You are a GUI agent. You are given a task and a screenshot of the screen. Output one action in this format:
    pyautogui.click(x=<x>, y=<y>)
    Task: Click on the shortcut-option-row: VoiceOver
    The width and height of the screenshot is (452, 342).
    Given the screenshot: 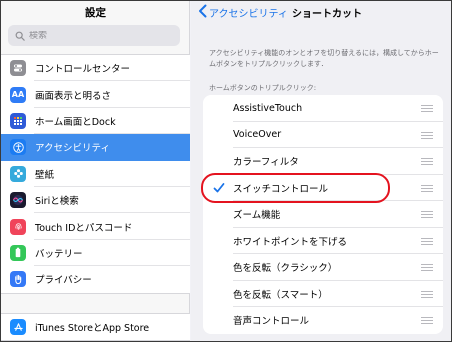 What is the action you would take?
    pyautogui.click(x=323, y=135)
    